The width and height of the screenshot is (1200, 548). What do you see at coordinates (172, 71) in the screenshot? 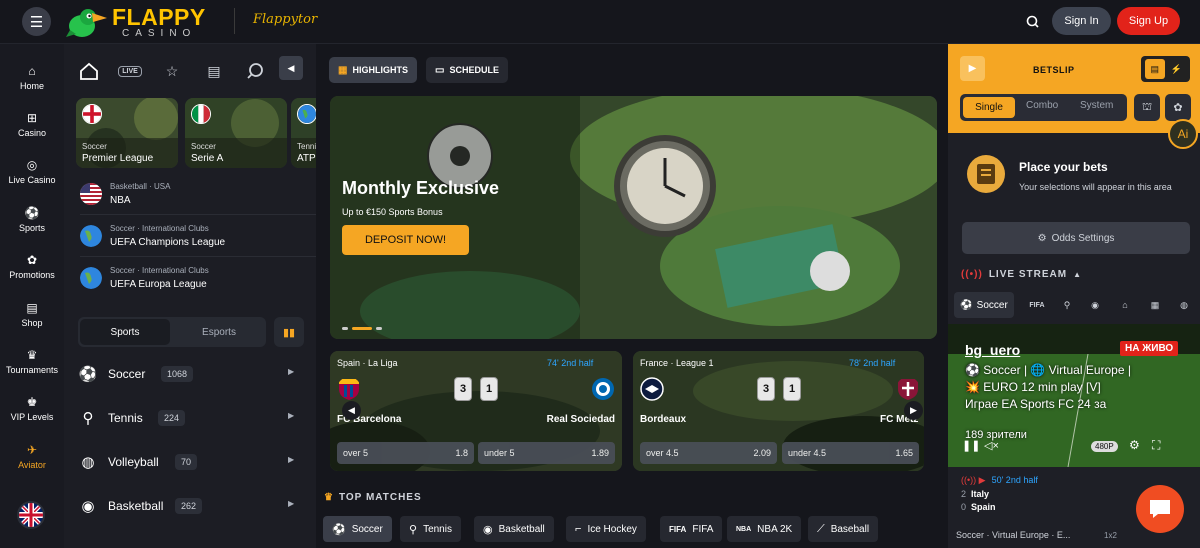
I see `star-icon: ☆` at bounding box center [172, 71].